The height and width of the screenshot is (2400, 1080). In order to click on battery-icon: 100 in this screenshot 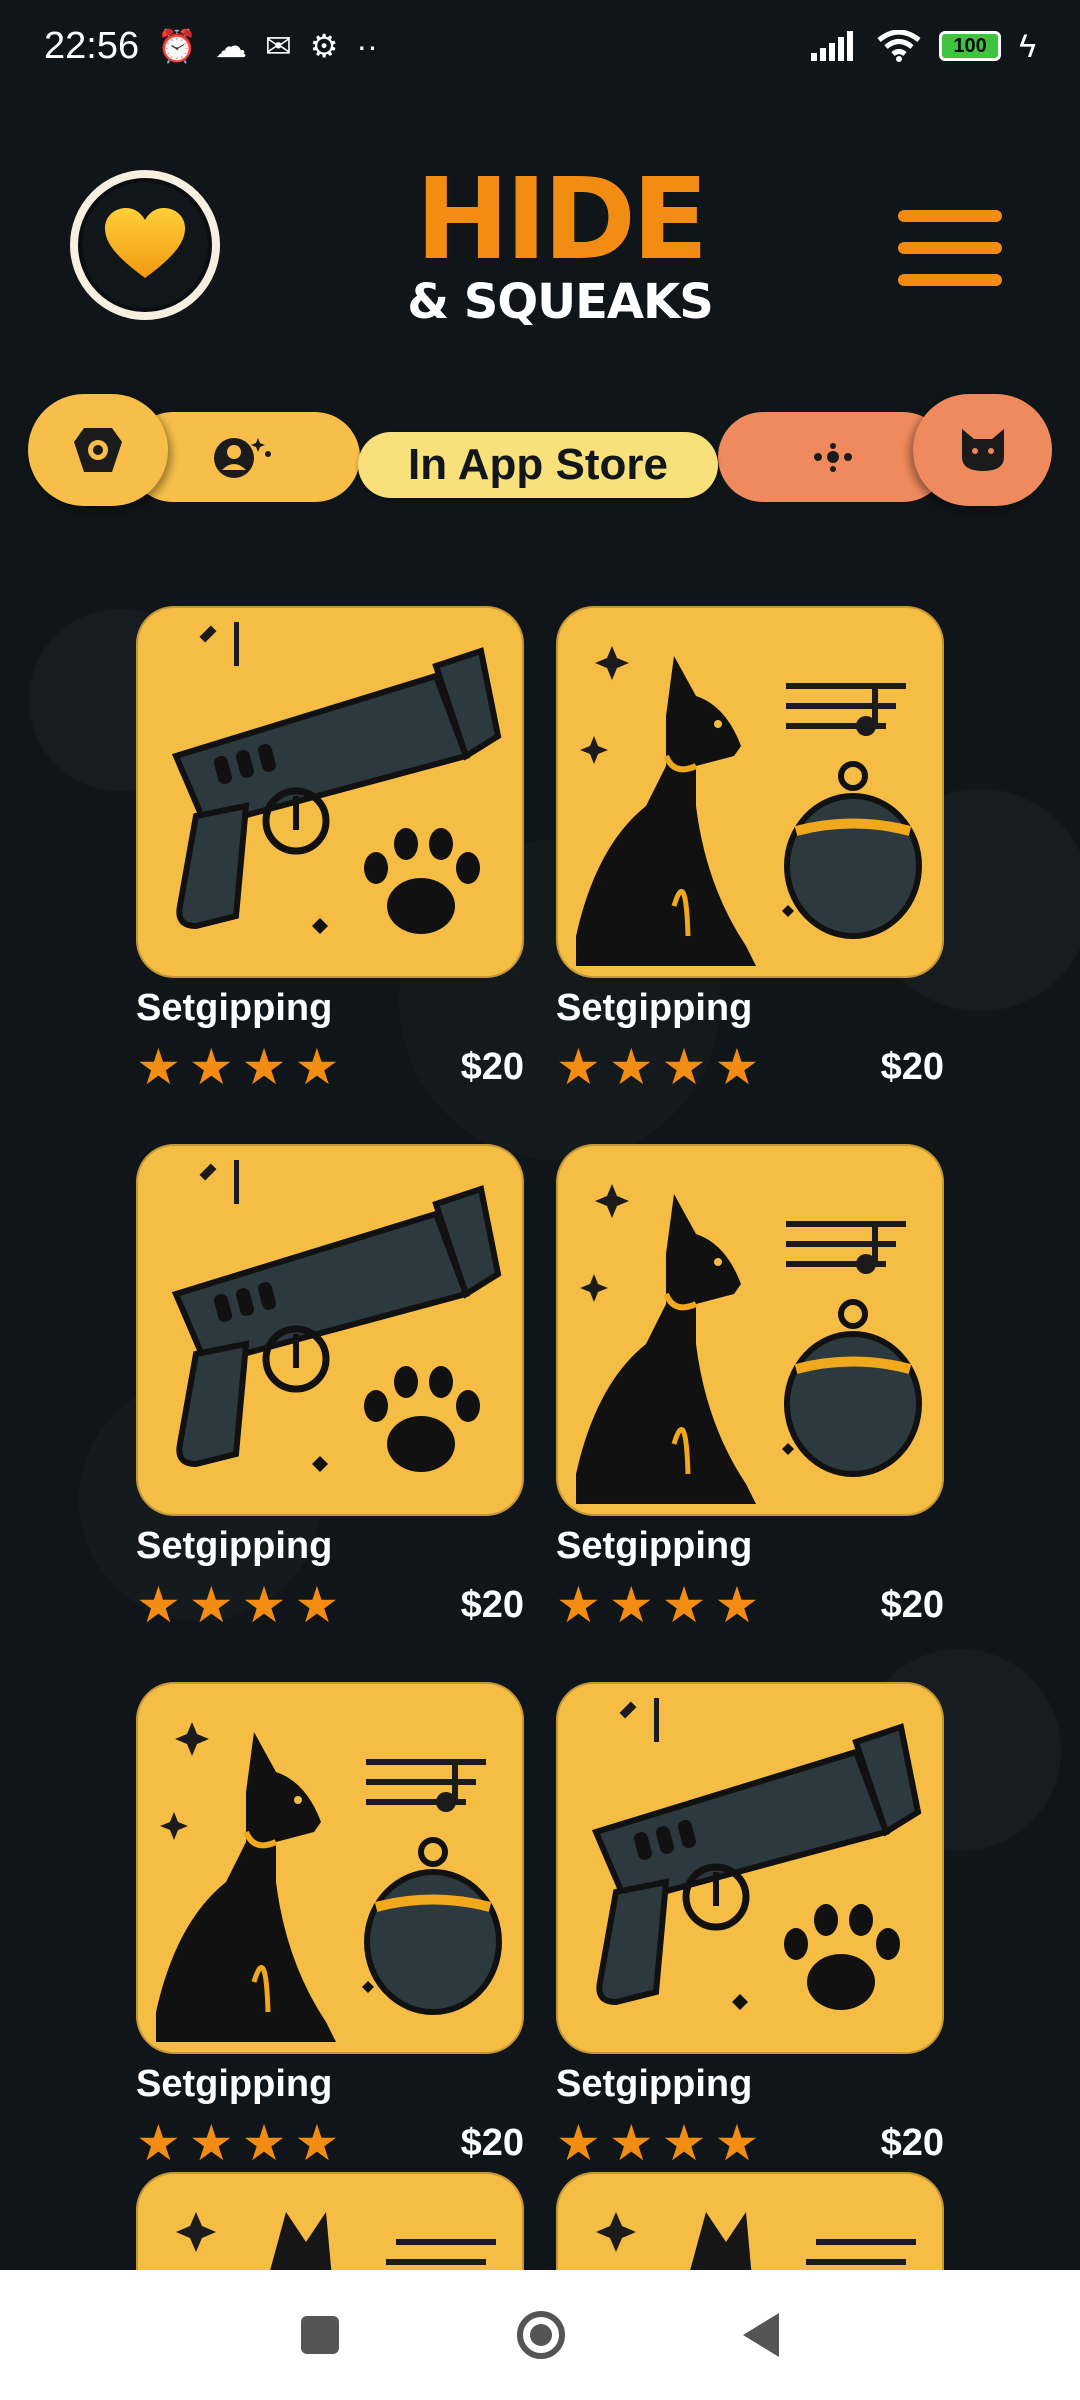, I will do `click(970, 46)`.